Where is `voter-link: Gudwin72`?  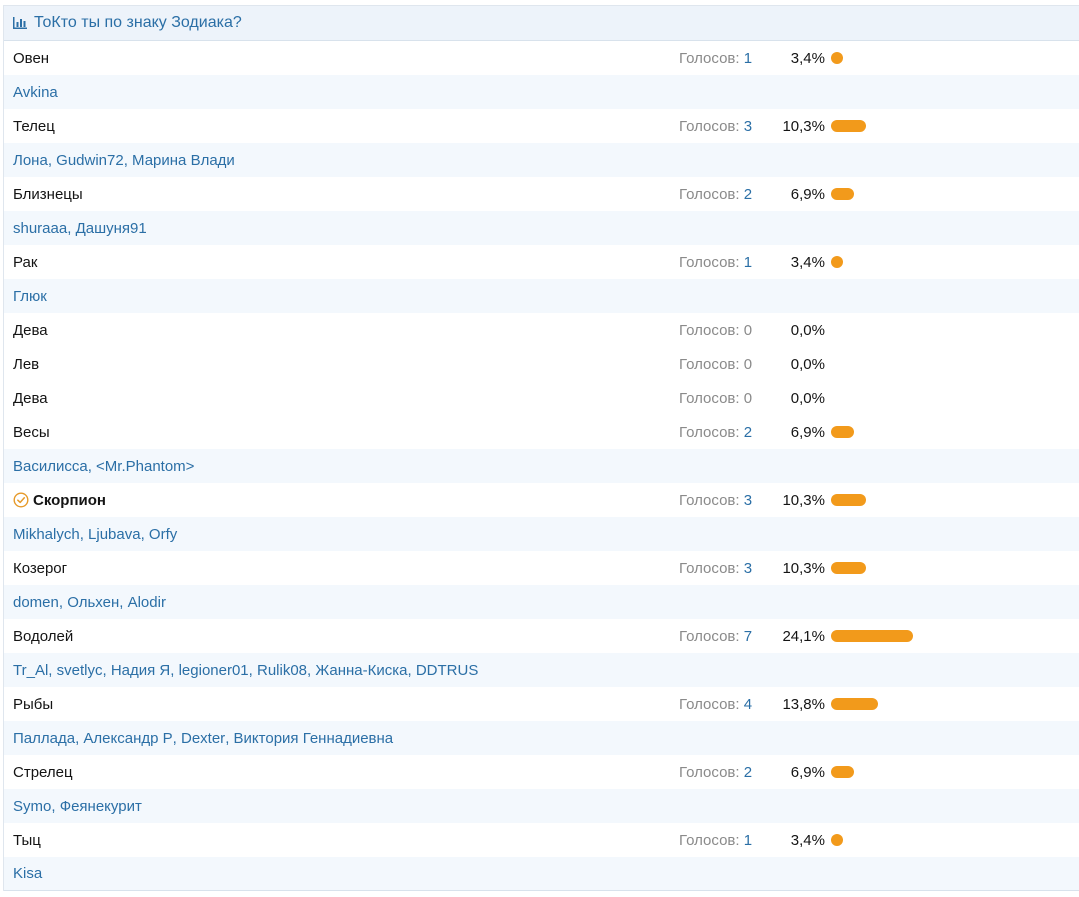 voter-link: Gudwin72 is located at coordinates (90, 160).